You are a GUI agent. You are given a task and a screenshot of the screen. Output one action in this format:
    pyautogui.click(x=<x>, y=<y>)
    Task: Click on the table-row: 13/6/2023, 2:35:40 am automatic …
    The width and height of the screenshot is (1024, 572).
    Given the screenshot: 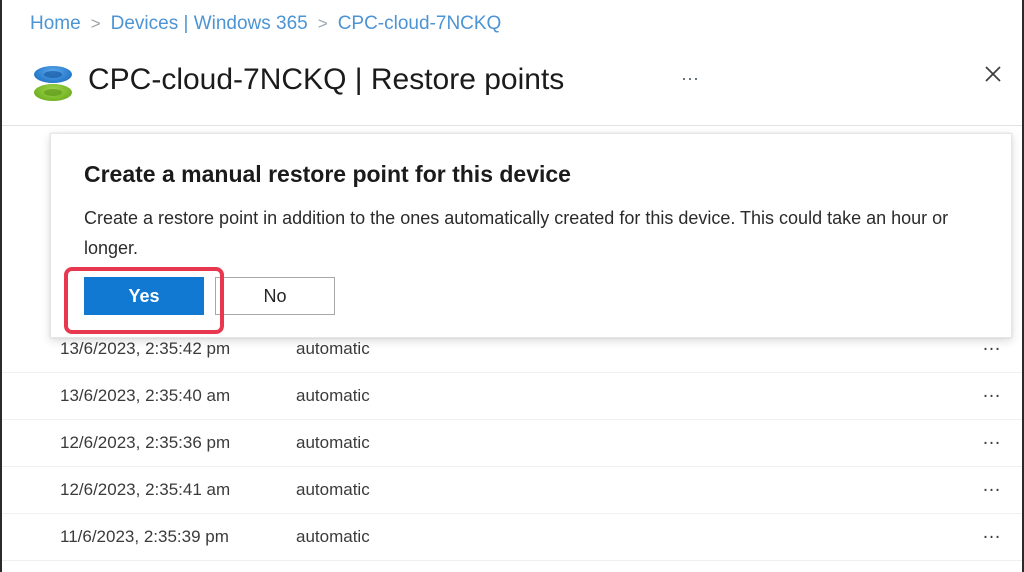 What is the action you would take?
    pyautogui.click(x=512, y=396)
    